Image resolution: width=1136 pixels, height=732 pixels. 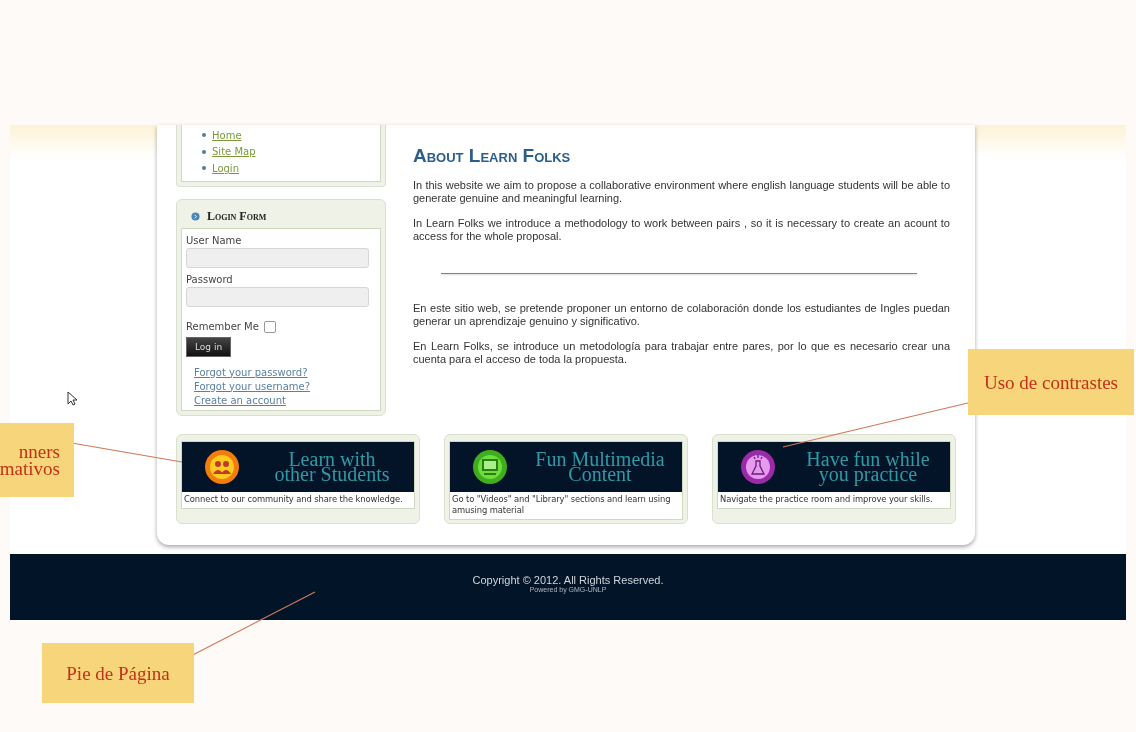 What do you see at coordinates (37, 460) in the screenshot?
I see `callout-note: nners mativos` at bounding box center [37, 460].